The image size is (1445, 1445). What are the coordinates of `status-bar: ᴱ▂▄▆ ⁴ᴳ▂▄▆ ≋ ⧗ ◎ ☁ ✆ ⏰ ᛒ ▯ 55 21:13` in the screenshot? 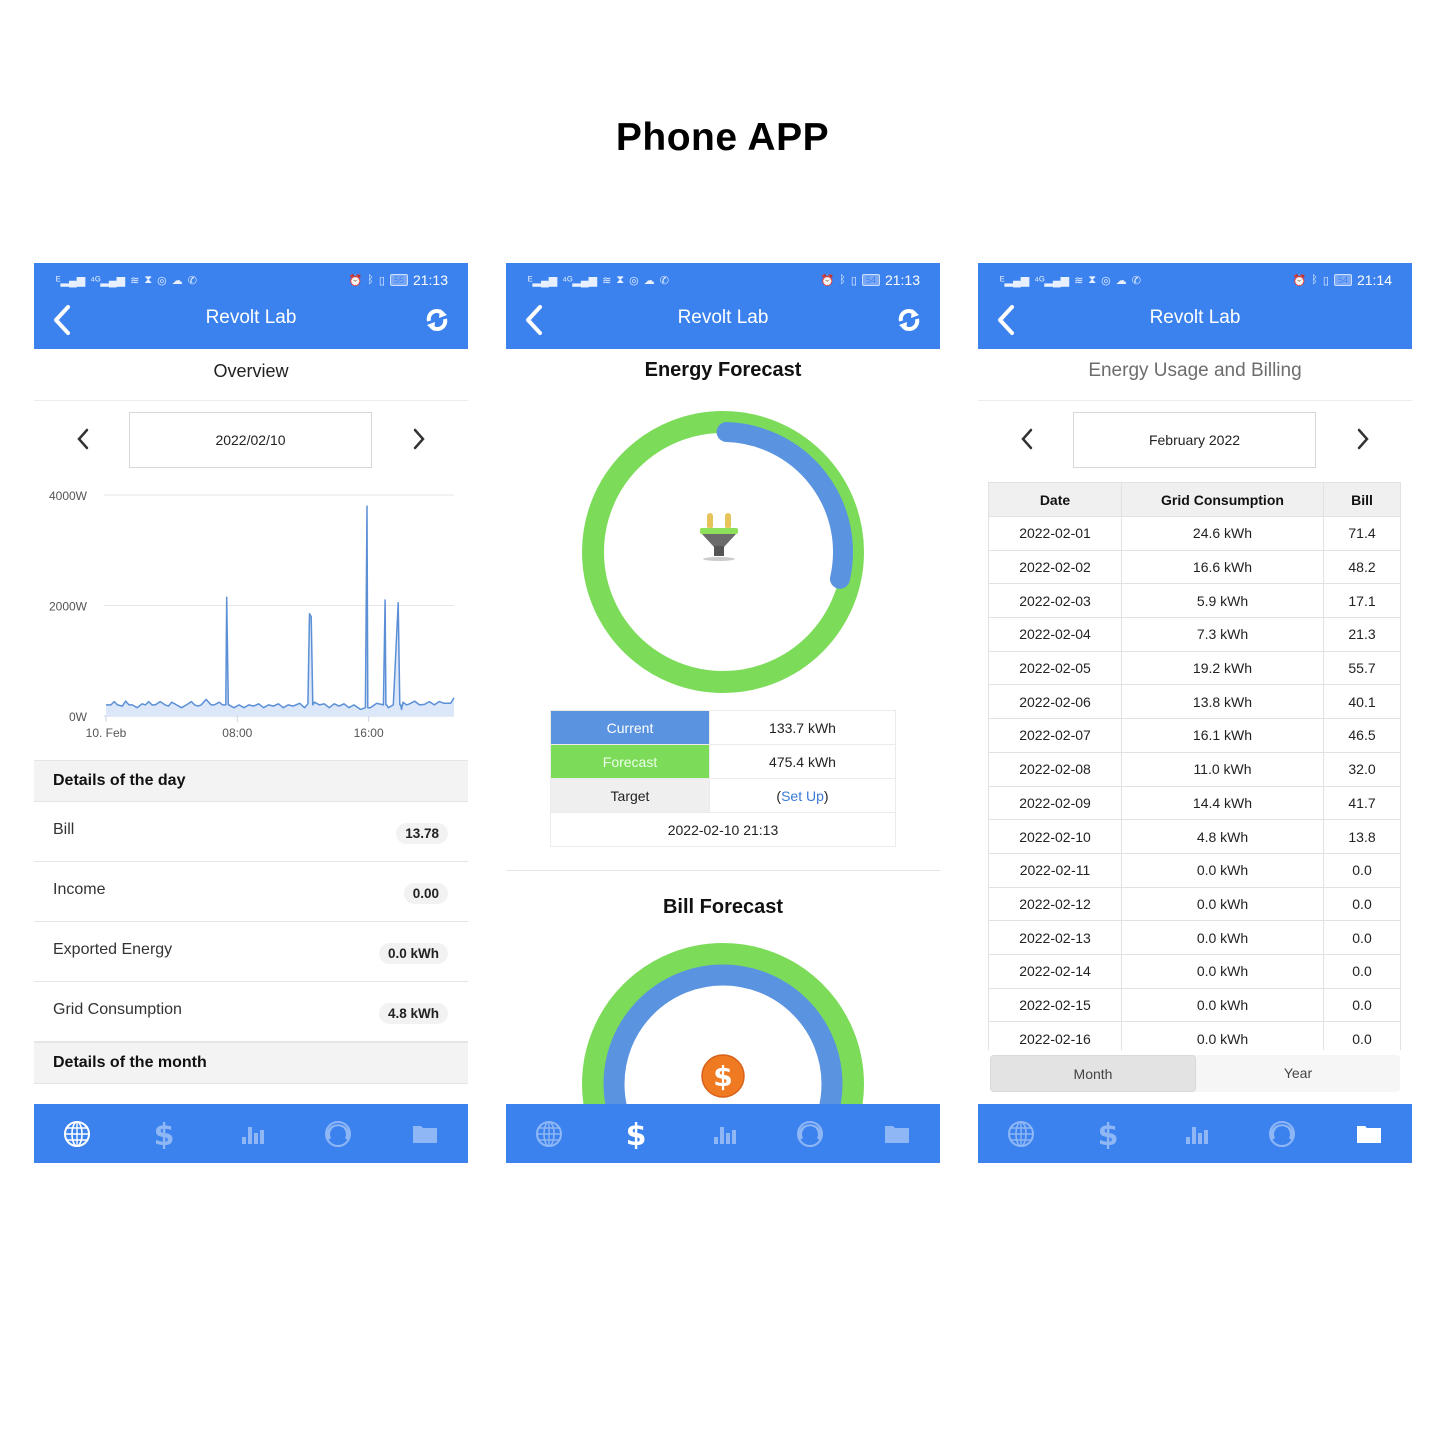 It's located at (252, 280).